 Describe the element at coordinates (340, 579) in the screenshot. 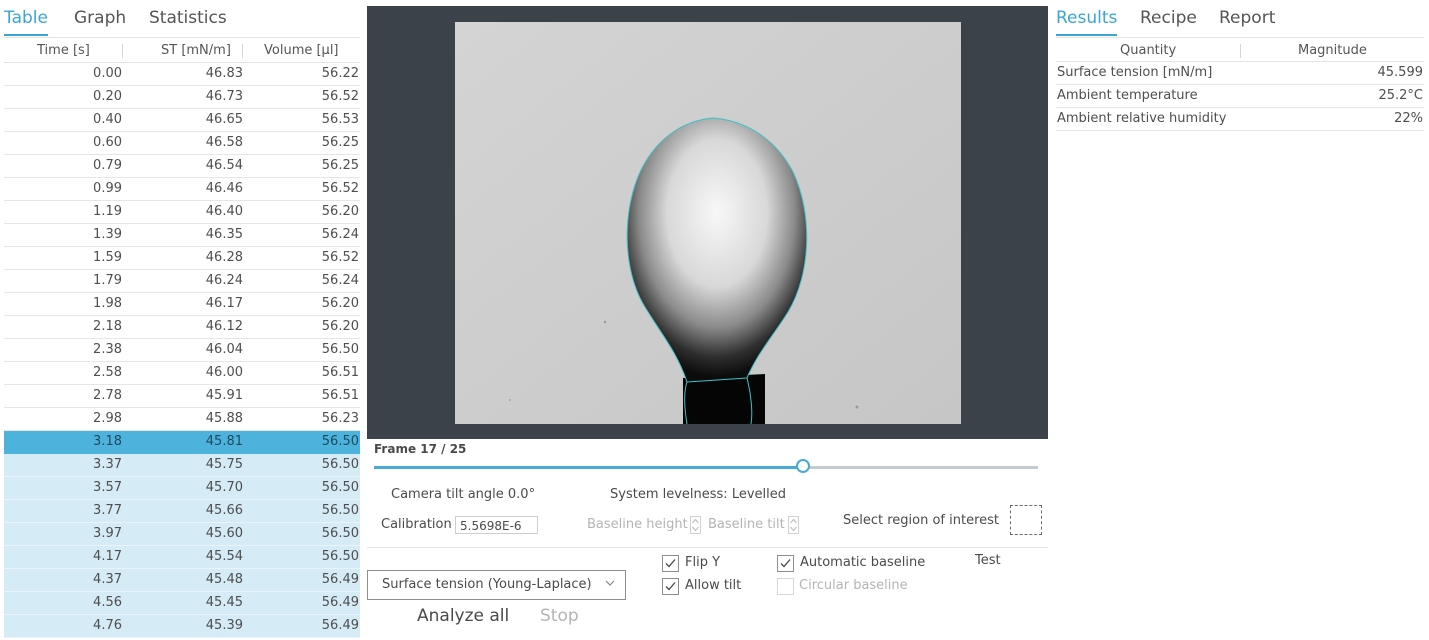

I see `cell-volume: 56.49` at that location.